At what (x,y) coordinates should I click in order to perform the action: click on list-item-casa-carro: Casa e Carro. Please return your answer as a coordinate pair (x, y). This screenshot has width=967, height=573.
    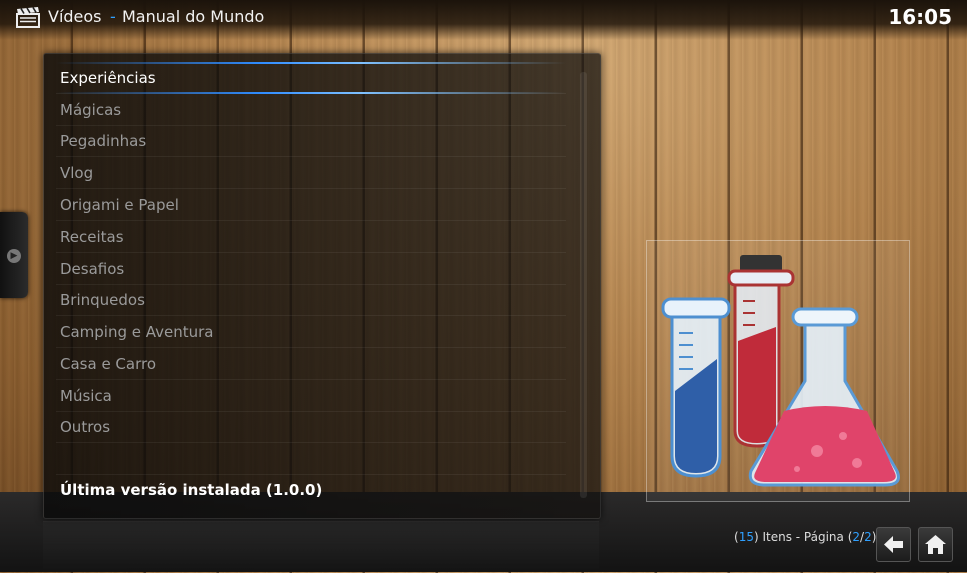
    Looking at the image, I should click on (311, 364).